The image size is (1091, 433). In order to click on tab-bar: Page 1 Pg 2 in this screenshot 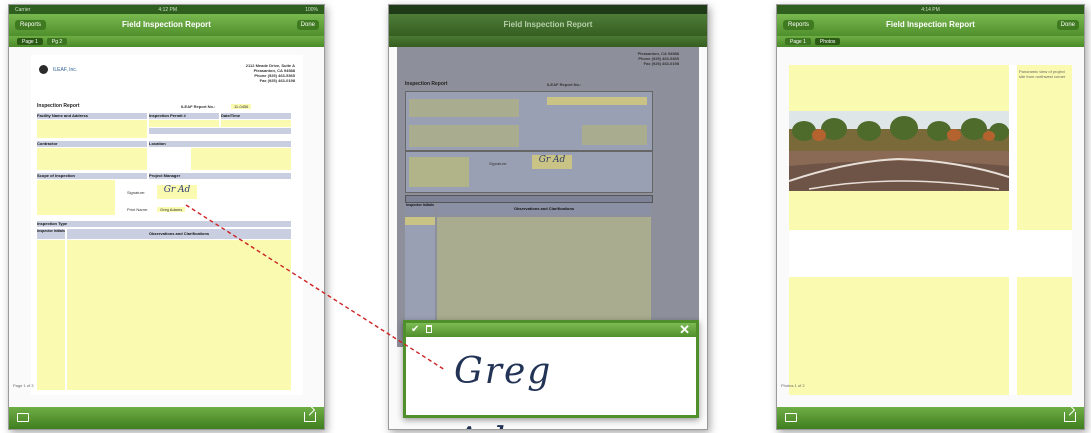, I will do `click(166, 41)`.